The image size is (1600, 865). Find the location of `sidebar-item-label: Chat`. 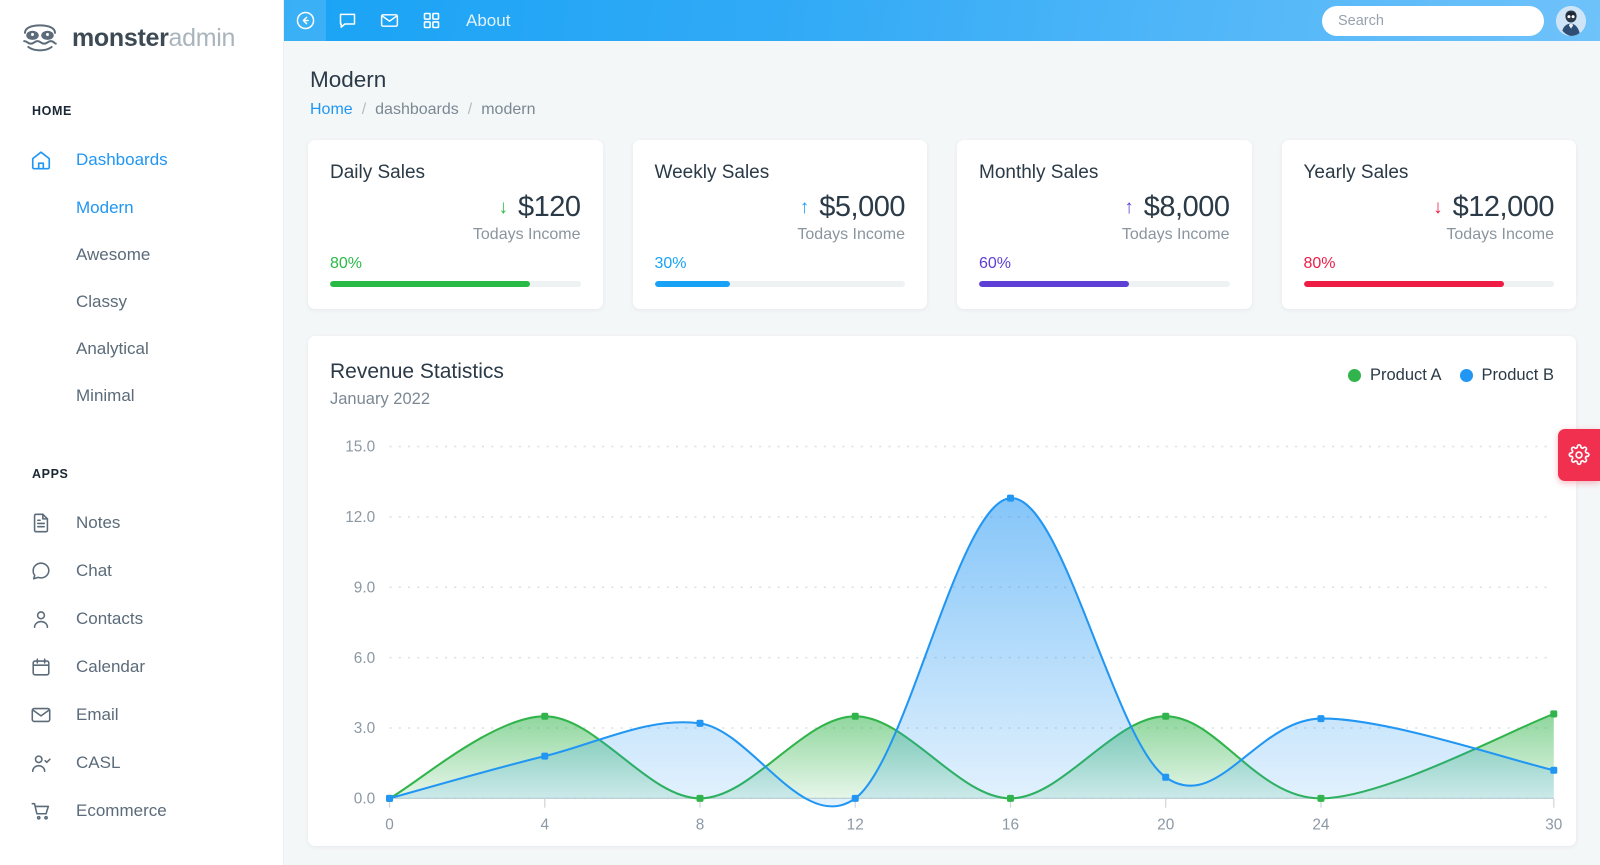

sidebar-item-label: Chat is located at coordinates (94, 570).